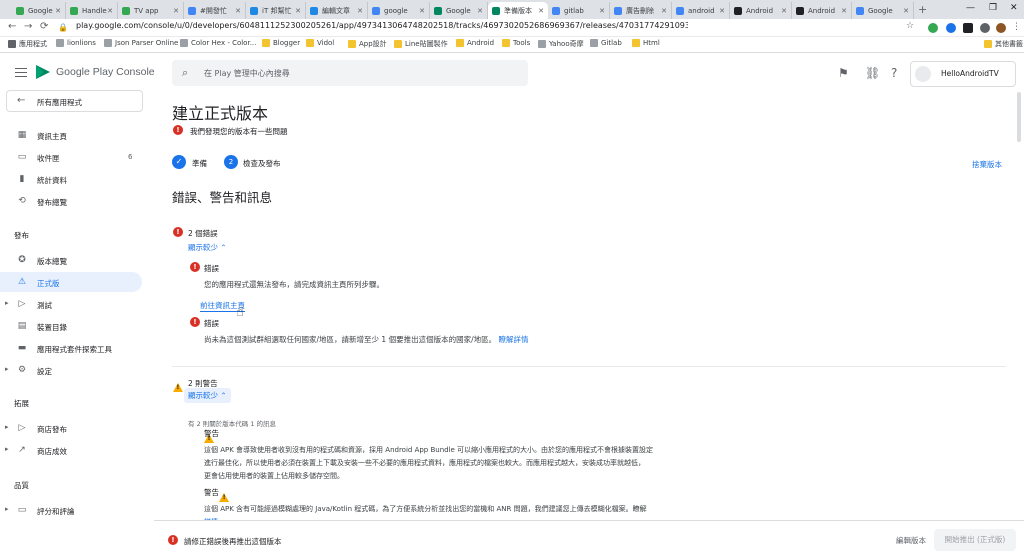 This screenshot has height=558, width=1024. Describe the element at coordinates (76, 43) in the screenshot. I see `bookmark-item: lionlions` at that location.